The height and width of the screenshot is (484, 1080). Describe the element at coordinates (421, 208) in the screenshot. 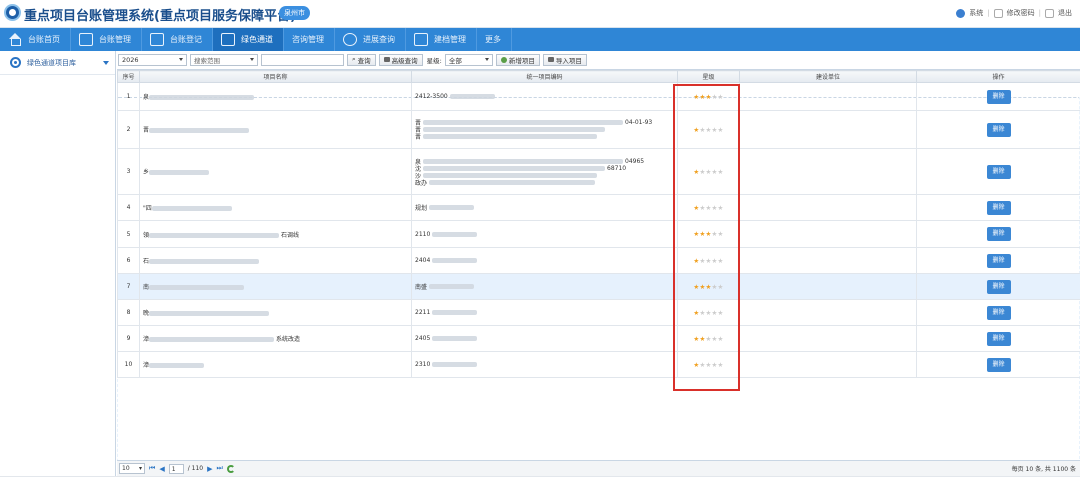

I see `code-text: 规划` at that location.